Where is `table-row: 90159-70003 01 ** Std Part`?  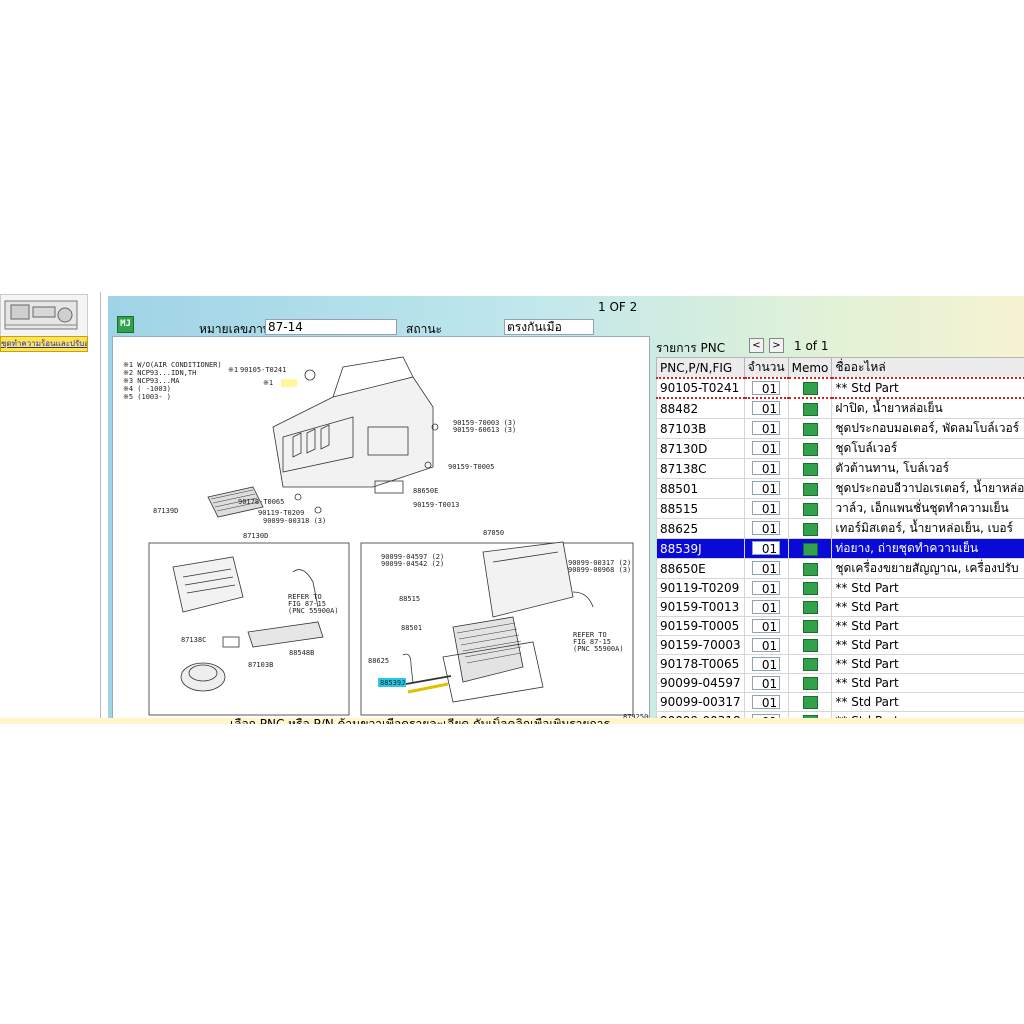 table-row: 90159-70003 01 ** Std Part is located at coordinates (840, 645).